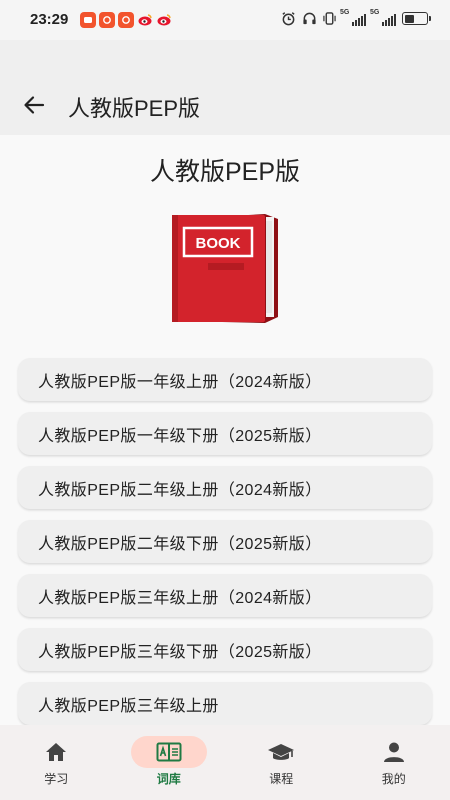 Image resolution: width=450 pixels, height=800 pixels. I want to click on volume-item: 人教版PEP版三年级上册, so click(225, 703).